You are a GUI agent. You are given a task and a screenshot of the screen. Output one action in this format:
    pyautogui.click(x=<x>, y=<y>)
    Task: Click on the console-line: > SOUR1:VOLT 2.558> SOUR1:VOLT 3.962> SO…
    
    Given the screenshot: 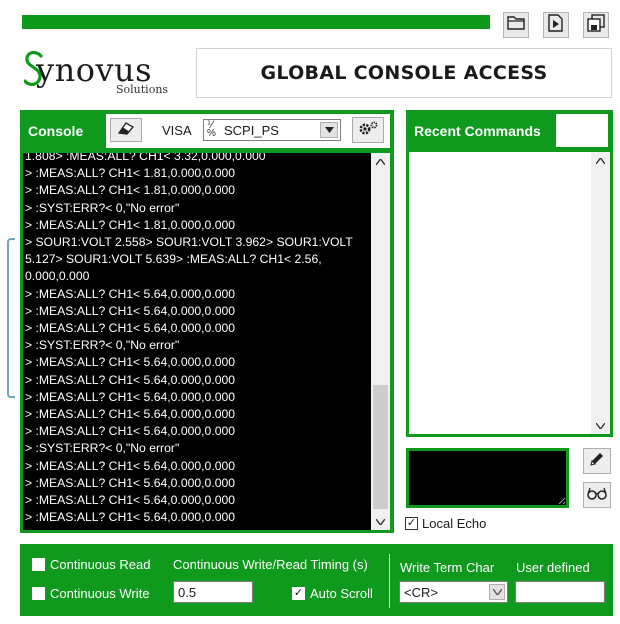 What is the action you would take?
    pyautogui.click(x=189, y=242)
    